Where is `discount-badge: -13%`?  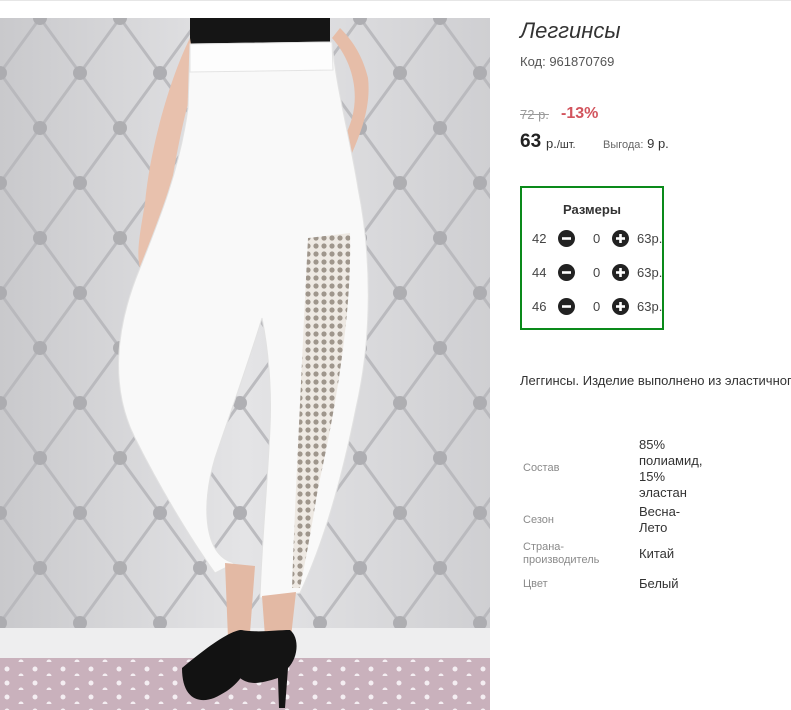
discount-badge: -13% is located at coordinates (580, 113).